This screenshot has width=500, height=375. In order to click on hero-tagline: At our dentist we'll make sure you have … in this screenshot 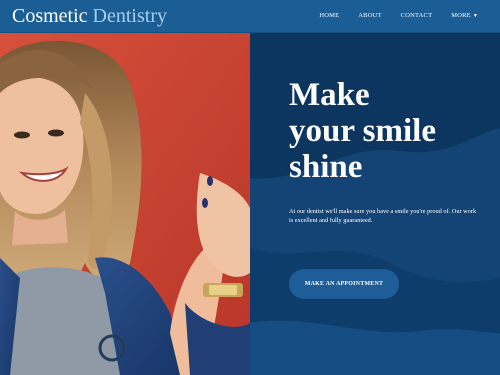, I will do `click(383, 216)`.